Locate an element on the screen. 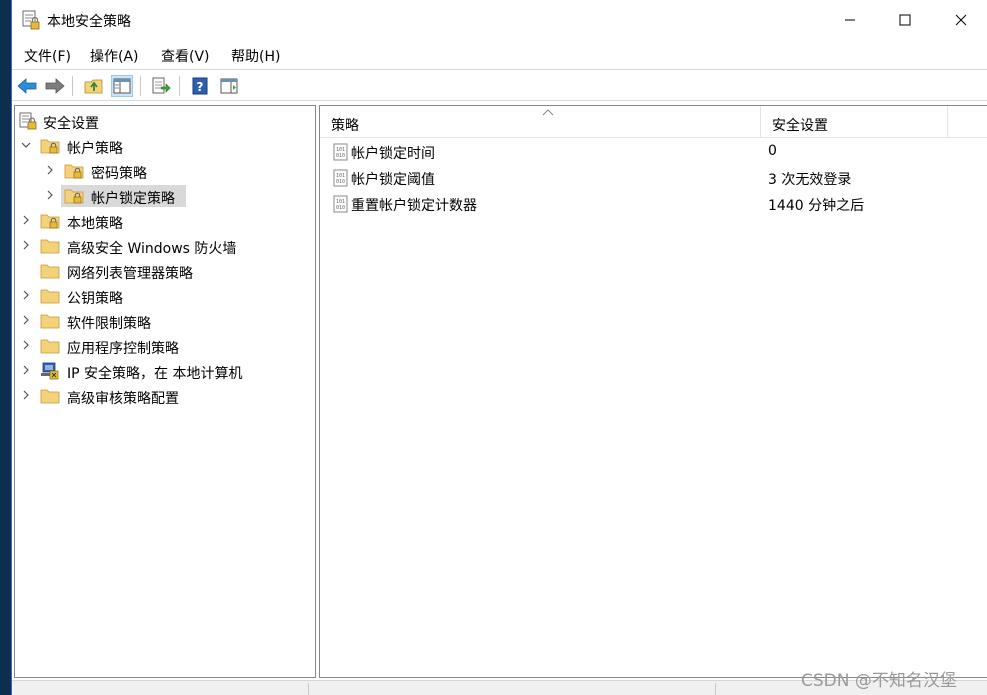  policy-value: 0 is located at coordinates (772, 151).